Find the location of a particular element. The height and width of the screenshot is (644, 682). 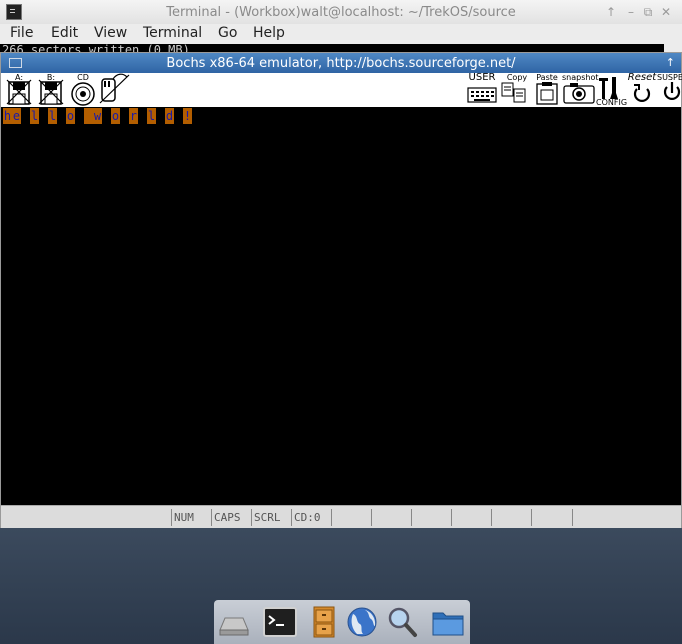

floppy-a-icon is located at coordinates (19, 92).